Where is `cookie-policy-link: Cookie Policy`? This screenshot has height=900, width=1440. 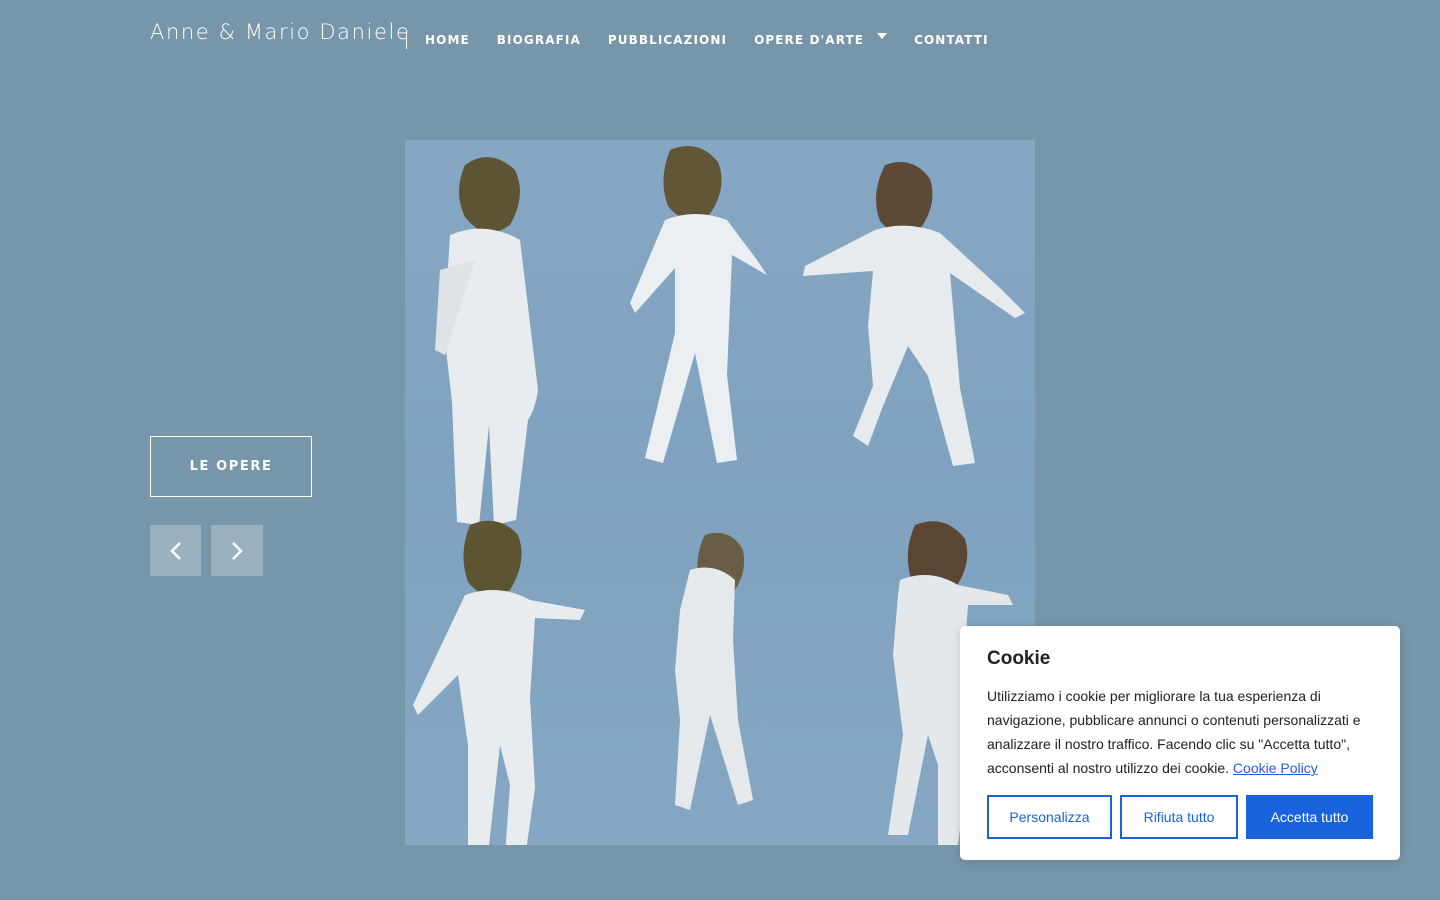 cookie-policy-link: Cookie Policy is located at coordinates (1275, 768).